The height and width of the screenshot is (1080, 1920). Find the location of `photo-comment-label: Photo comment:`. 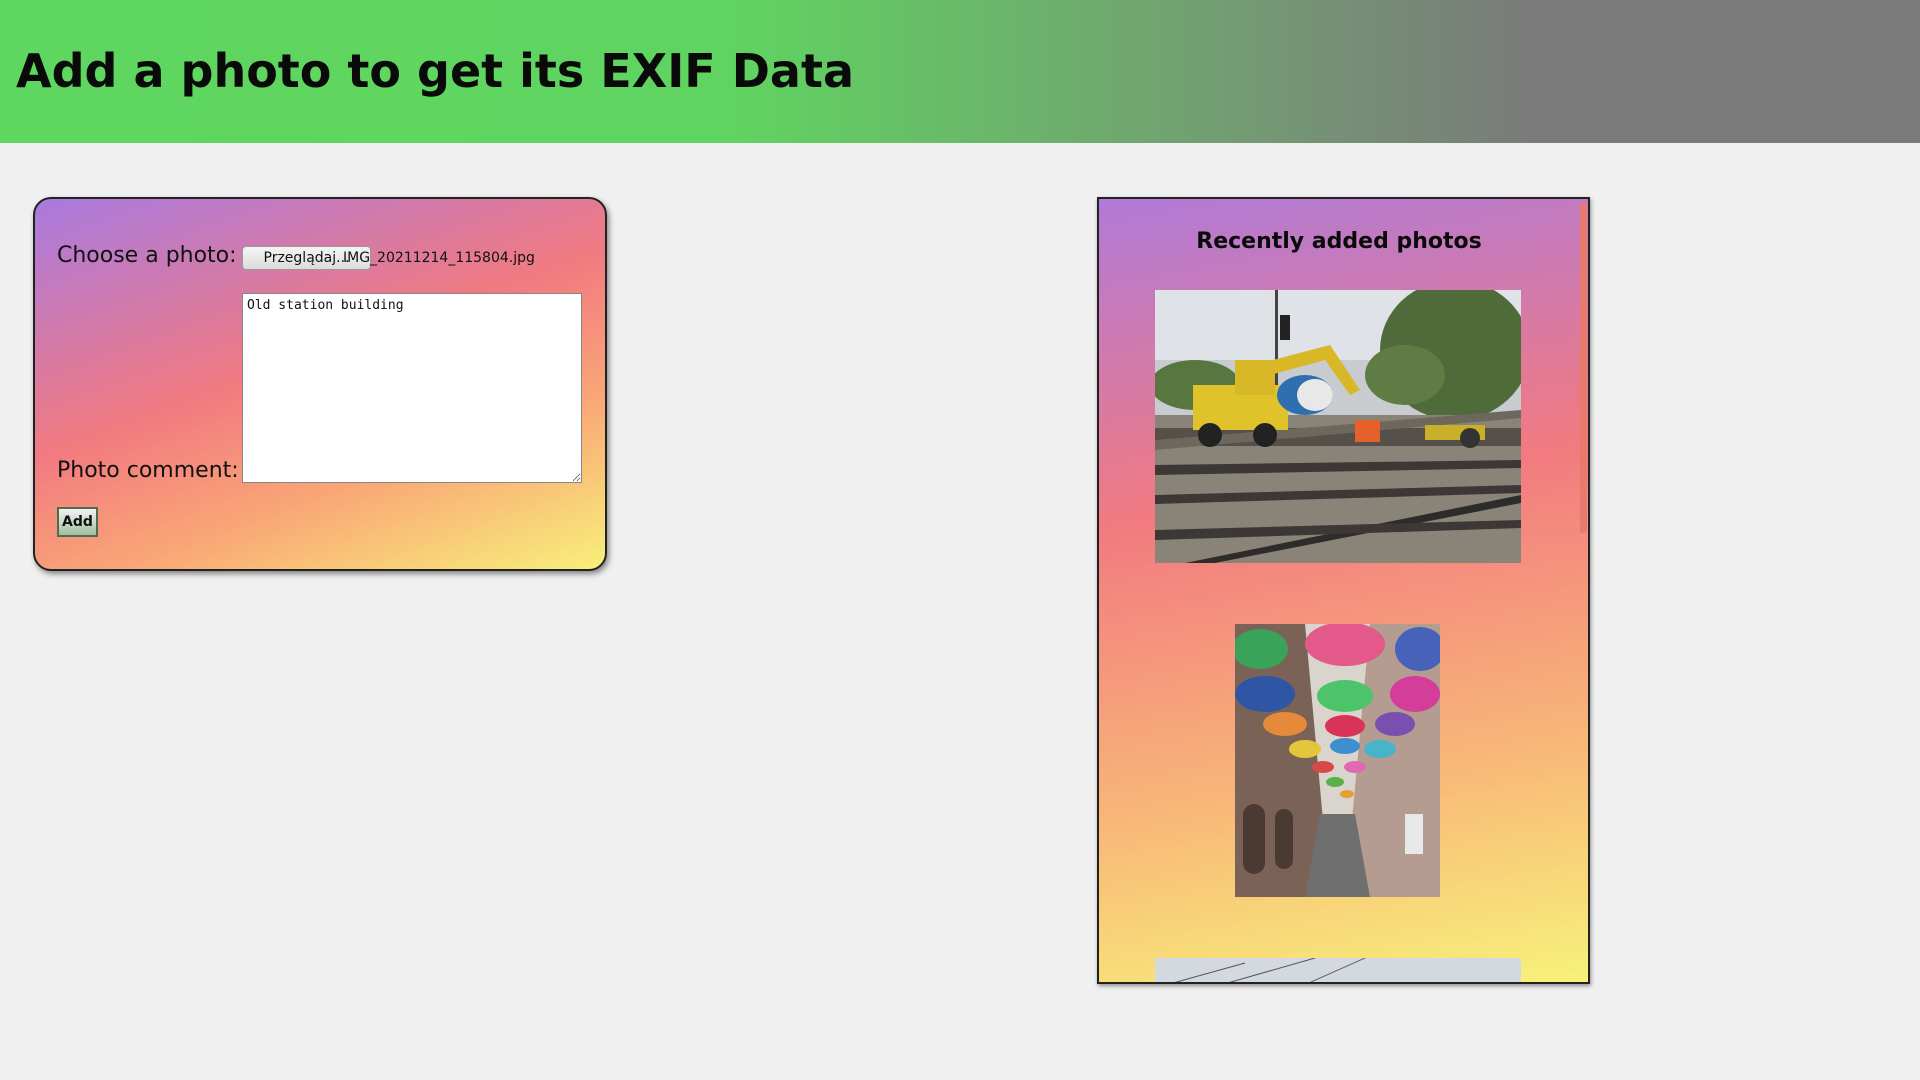

photo-comment-label: Photo comment: is located at coordinates (148, 470).